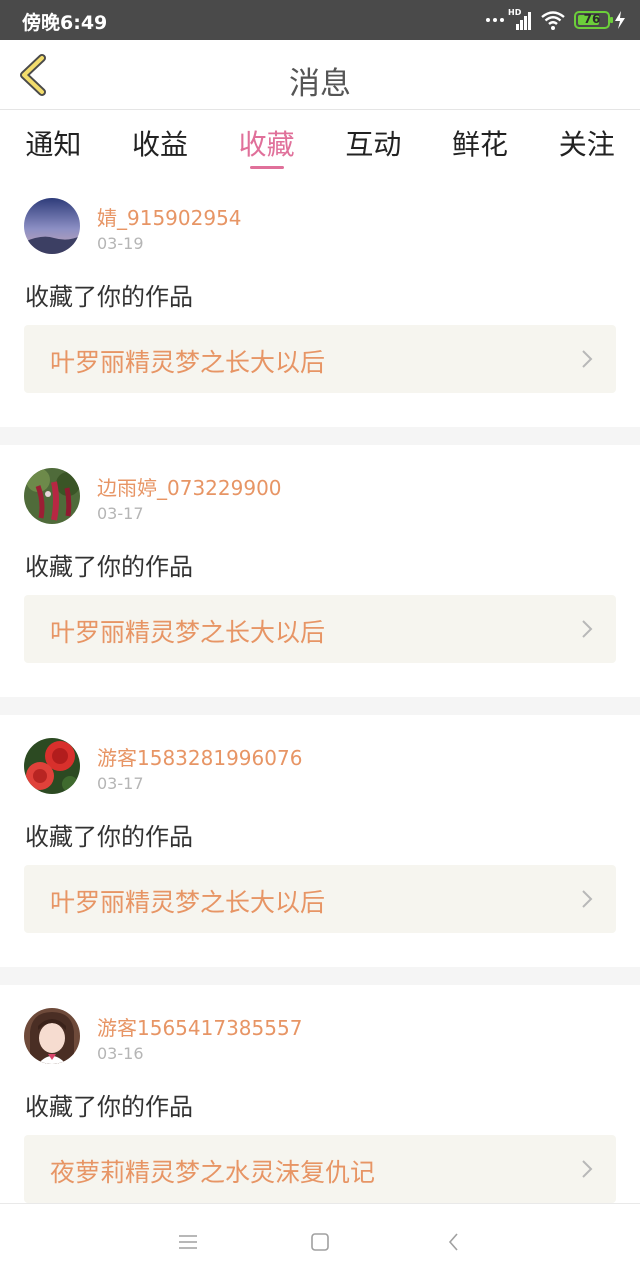 The width and height of the screenshot is (640, 1280). I want to click on message-date: 03-19, so click(120, 243).